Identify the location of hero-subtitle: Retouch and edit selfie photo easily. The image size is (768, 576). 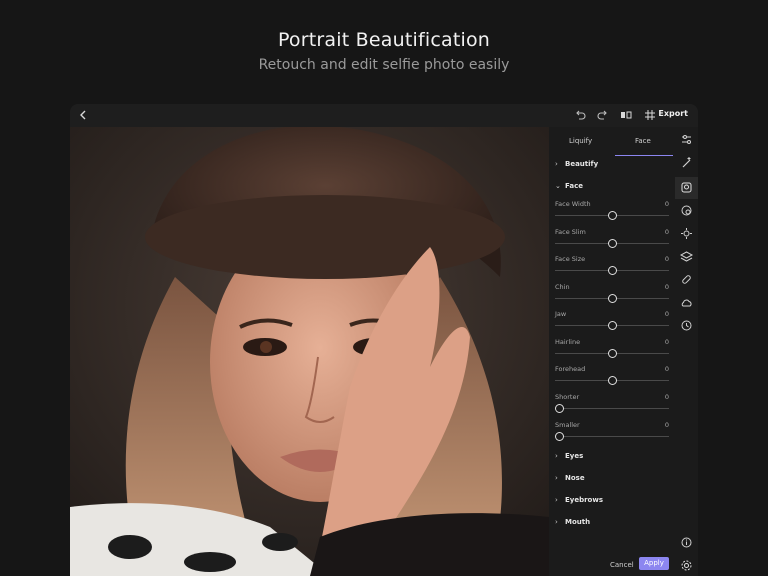
(384, 65).